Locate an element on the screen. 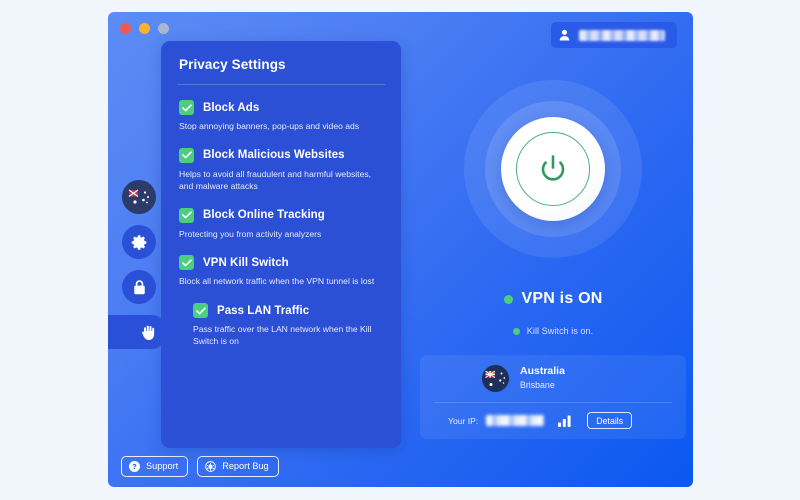 The image size is (800, 500). window-controls is located at coordinates (144, 28).